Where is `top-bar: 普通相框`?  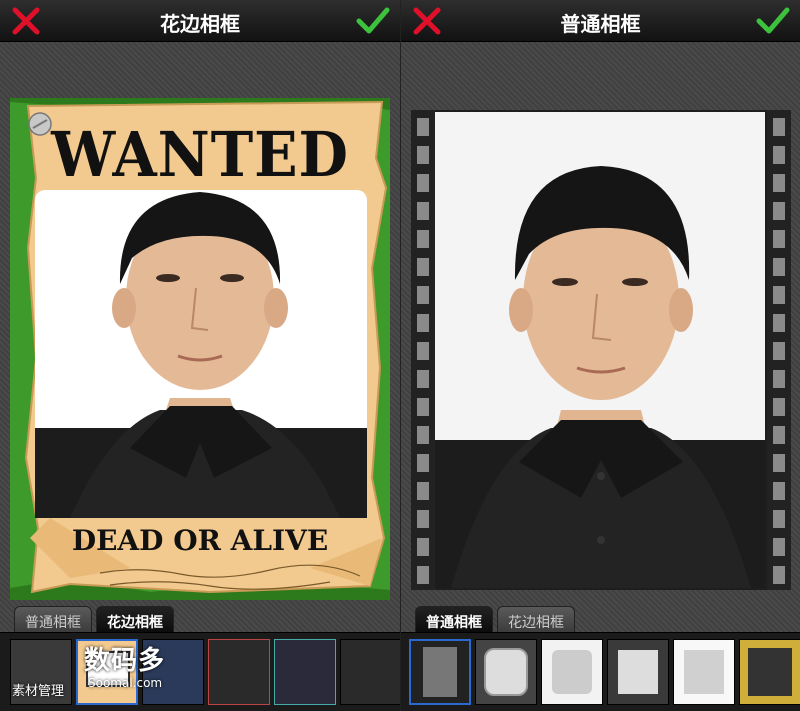
top-bar: 普通相框 is located at coordinates (600, 21).